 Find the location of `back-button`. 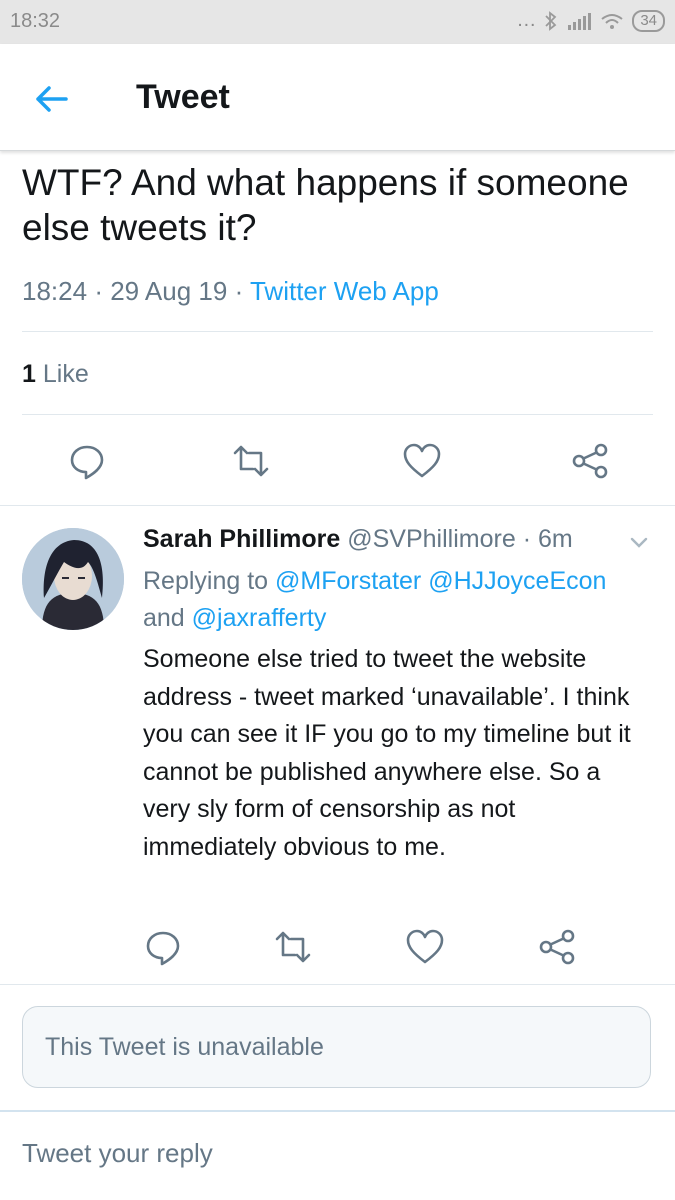

back-button is located at coordinates (51, 99).